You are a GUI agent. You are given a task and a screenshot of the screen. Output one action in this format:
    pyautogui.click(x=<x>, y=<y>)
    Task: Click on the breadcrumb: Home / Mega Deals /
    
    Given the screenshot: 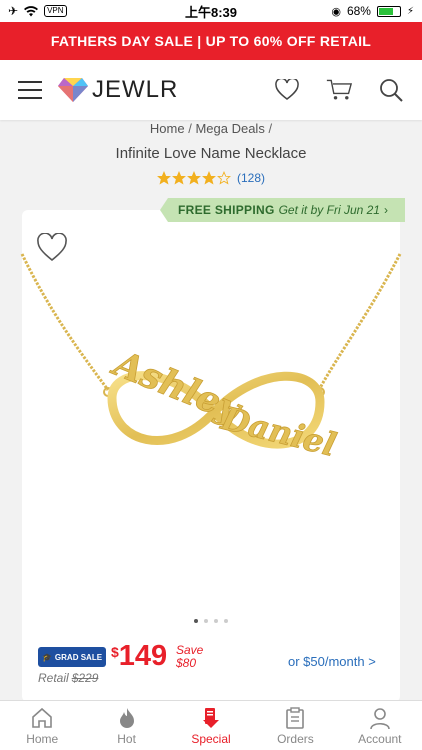 What is the action you would take?
    pyautogui.click(x=211, y=128)
    